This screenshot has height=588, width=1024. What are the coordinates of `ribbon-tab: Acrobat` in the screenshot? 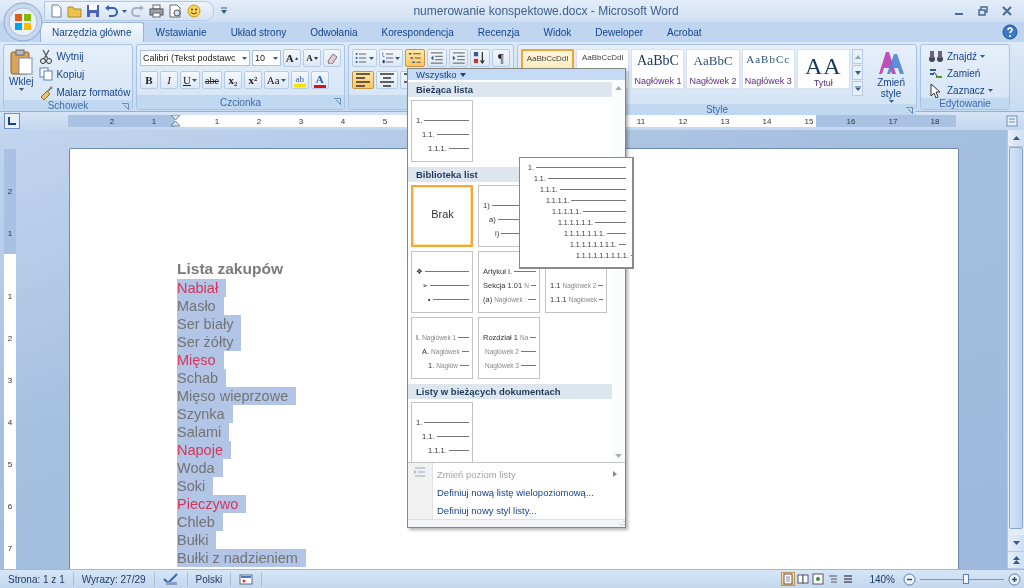 It's located at (684, 32).